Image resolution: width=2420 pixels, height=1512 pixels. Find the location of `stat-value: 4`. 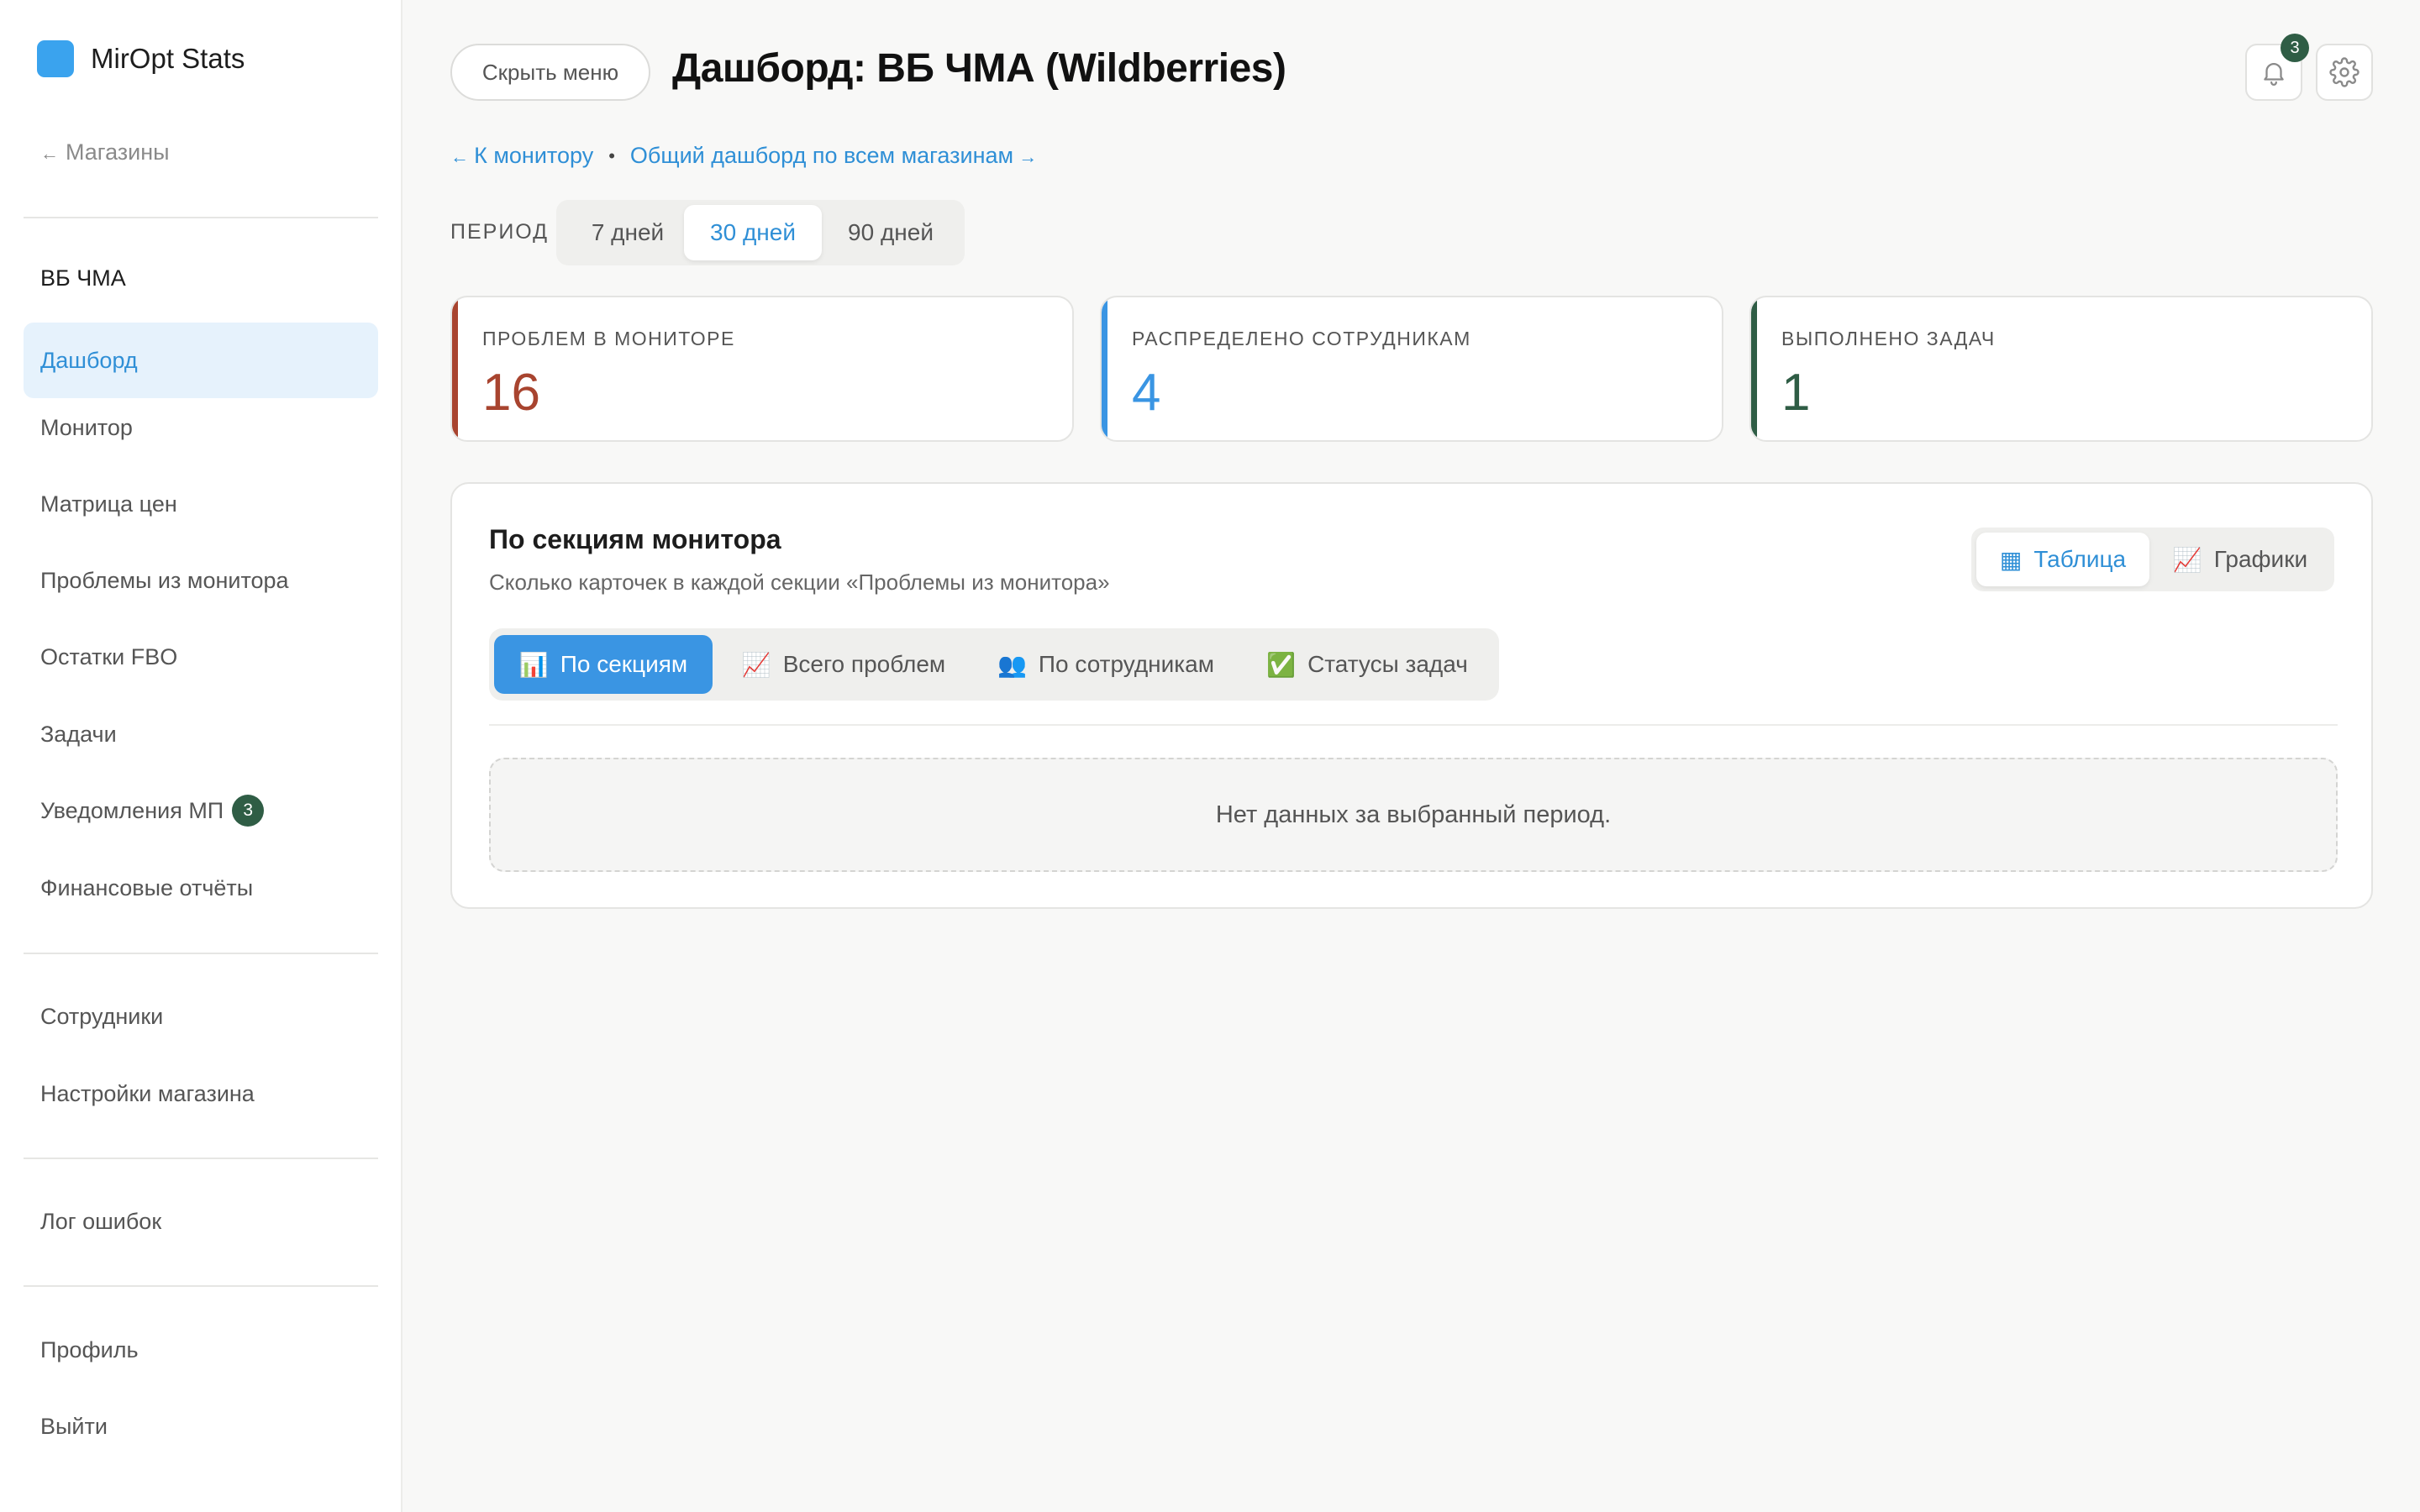

stat-value: 4 is located at coordinates (1146, 393).